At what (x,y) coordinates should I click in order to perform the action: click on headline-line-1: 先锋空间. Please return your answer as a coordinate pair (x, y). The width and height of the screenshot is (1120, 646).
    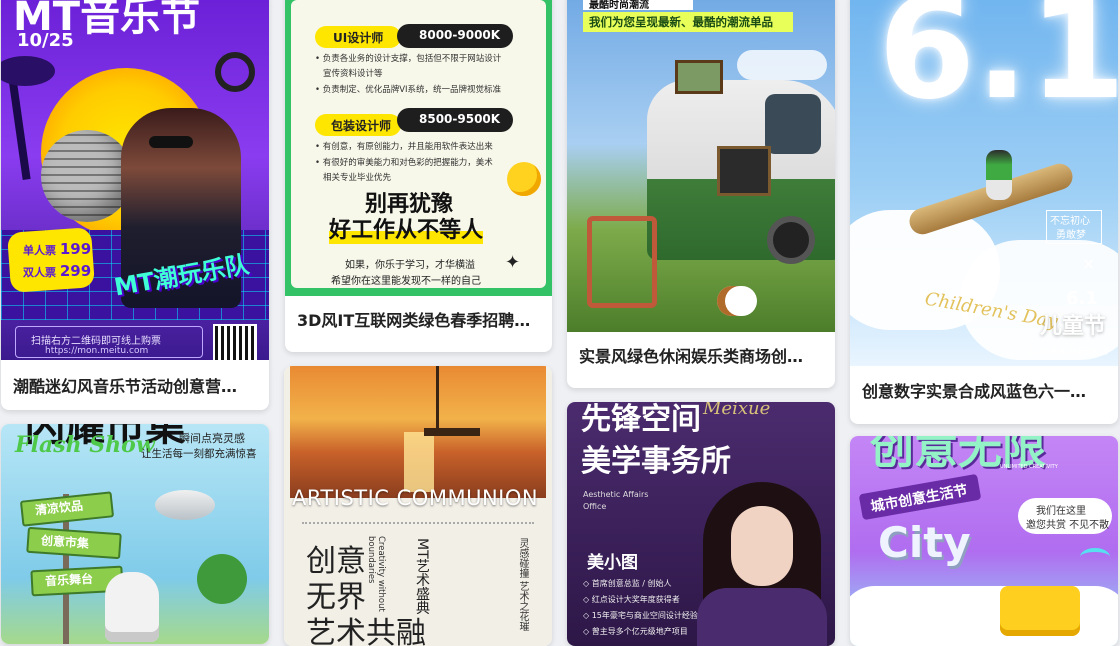
    Looking at the image, I should click on (641, 419).